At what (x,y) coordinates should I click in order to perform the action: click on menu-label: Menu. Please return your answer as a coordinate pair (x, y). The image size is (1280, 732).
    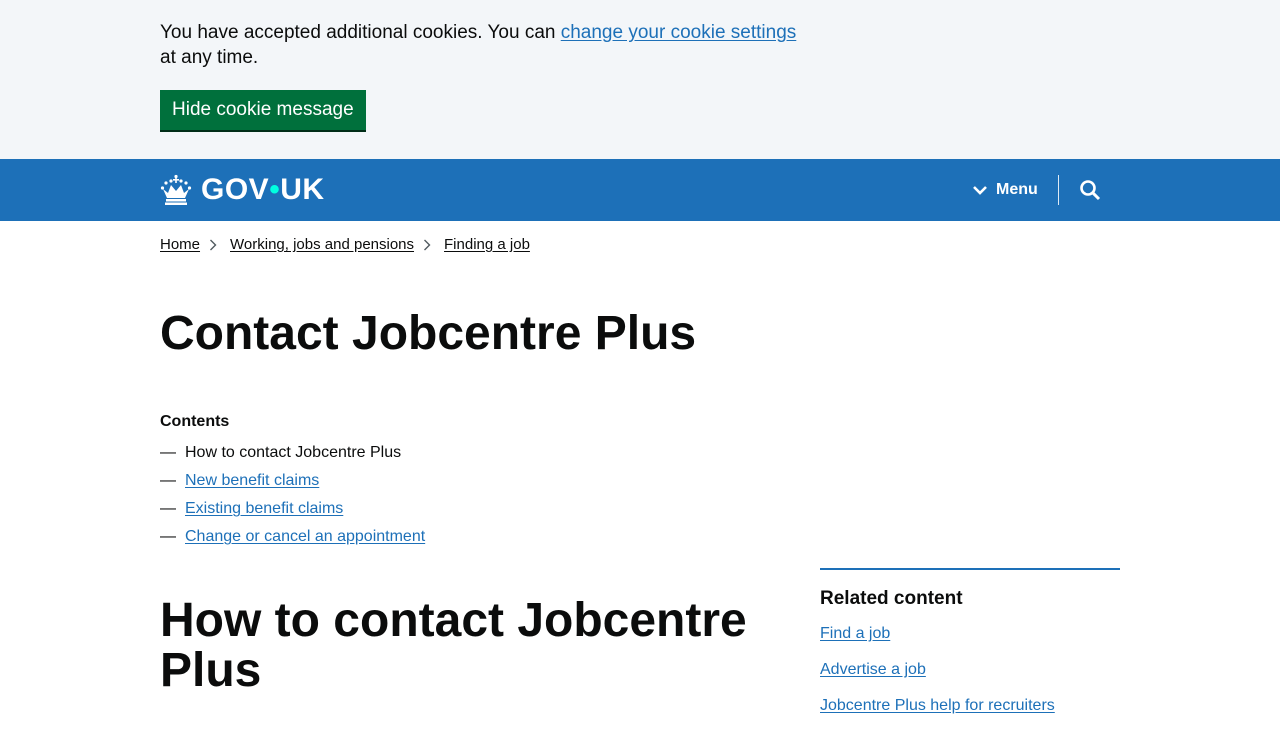
    Looking at the image, I should click on (1017, 189).